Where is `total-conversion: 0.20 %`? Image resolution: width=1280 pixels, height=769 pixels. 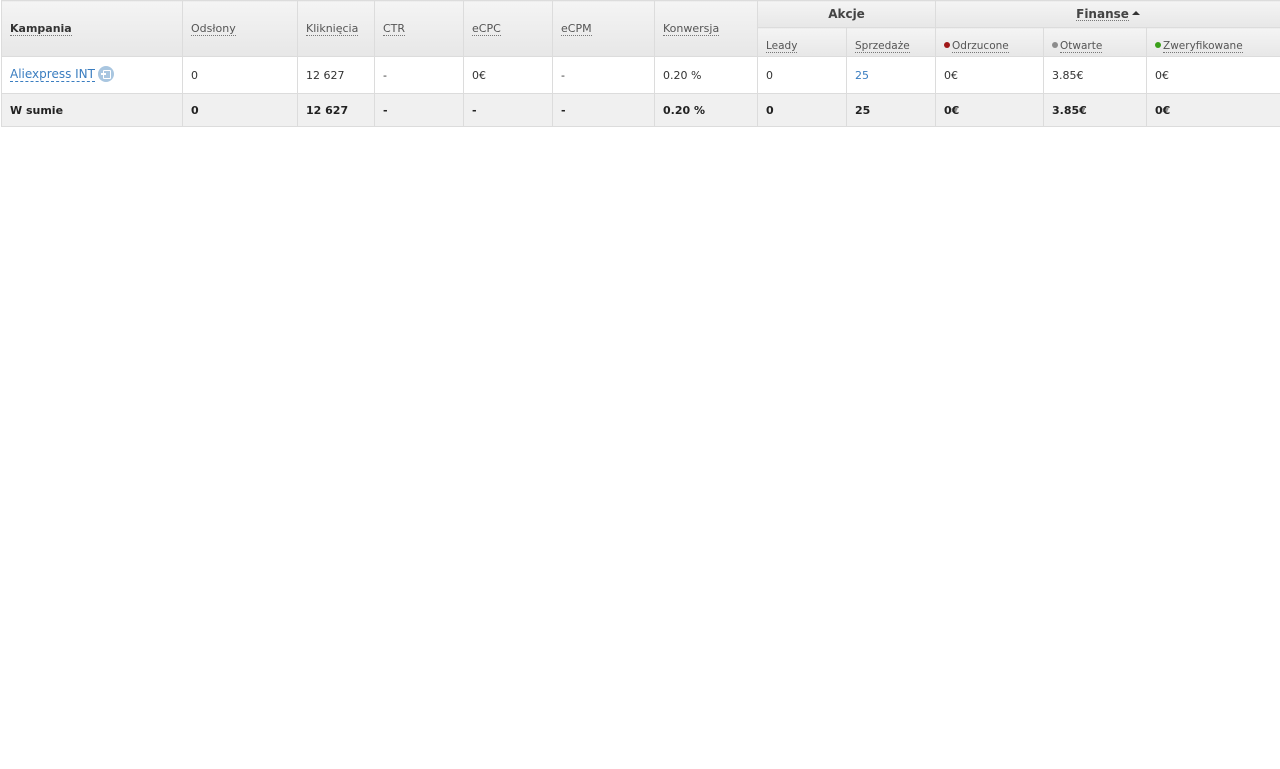 total-conversion: 0.20 % is located at coordinates (706, 110).